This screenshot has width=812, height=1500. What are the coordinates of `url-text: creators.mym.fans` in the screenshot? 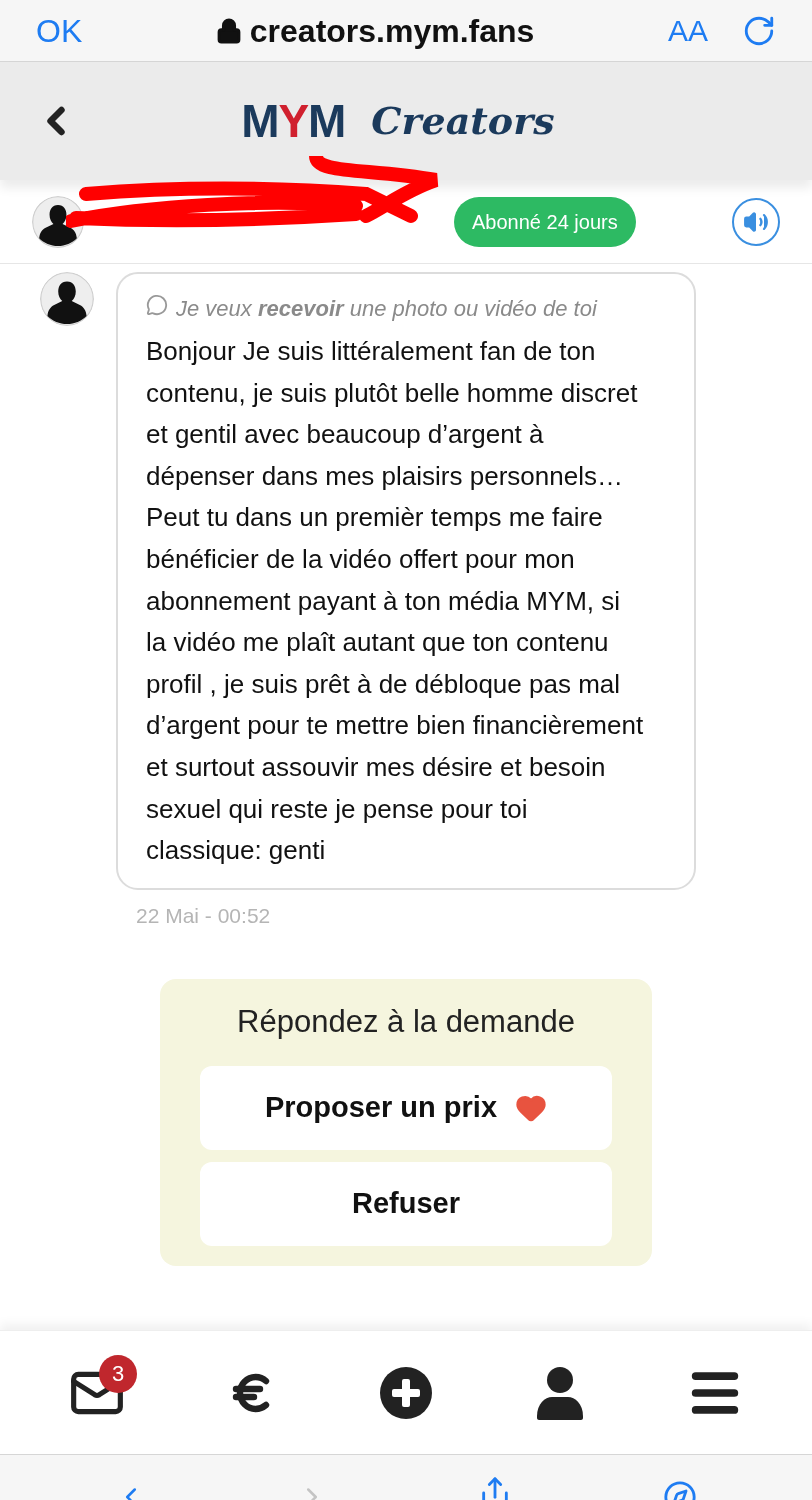 It's located at (392, 30).